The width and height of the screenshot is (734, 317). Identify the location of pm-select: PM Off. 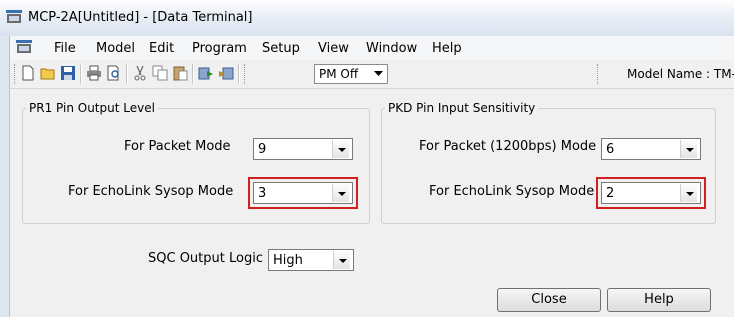
(351, 74).